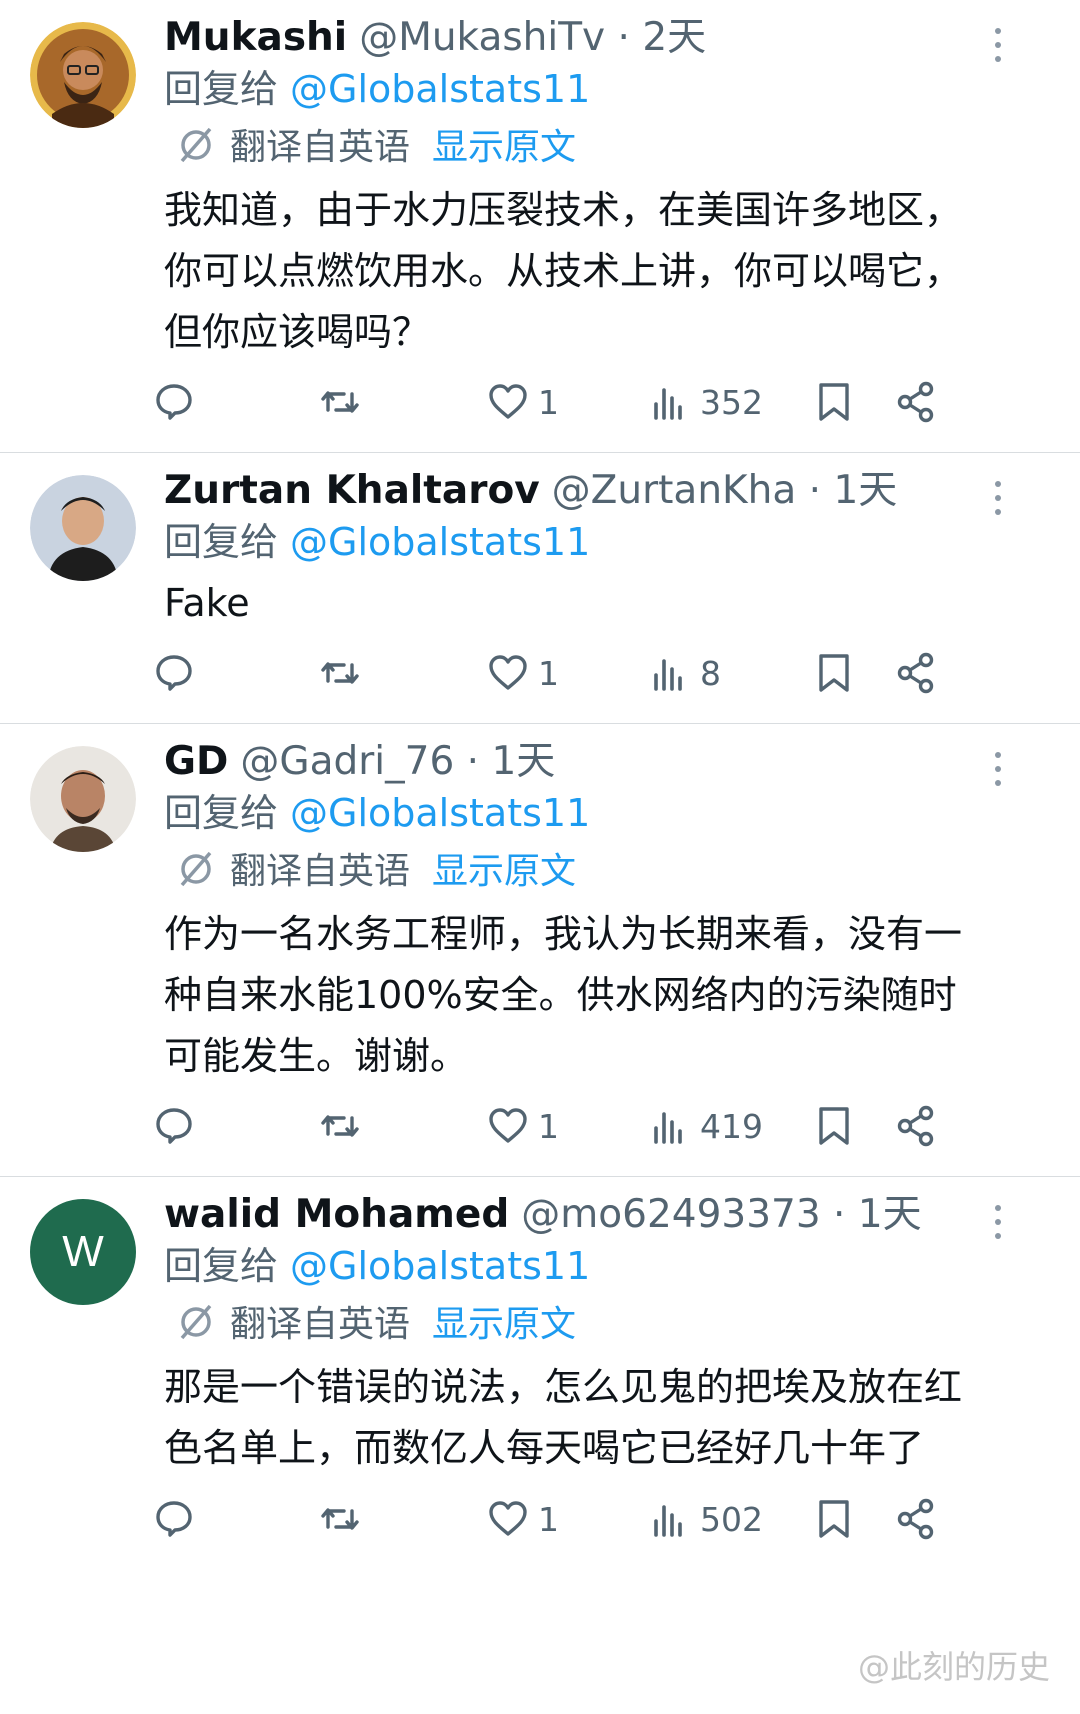 This screenshot has height=1714, width=1080. I want to click on author-name: Mukashi, so click(255, 37).